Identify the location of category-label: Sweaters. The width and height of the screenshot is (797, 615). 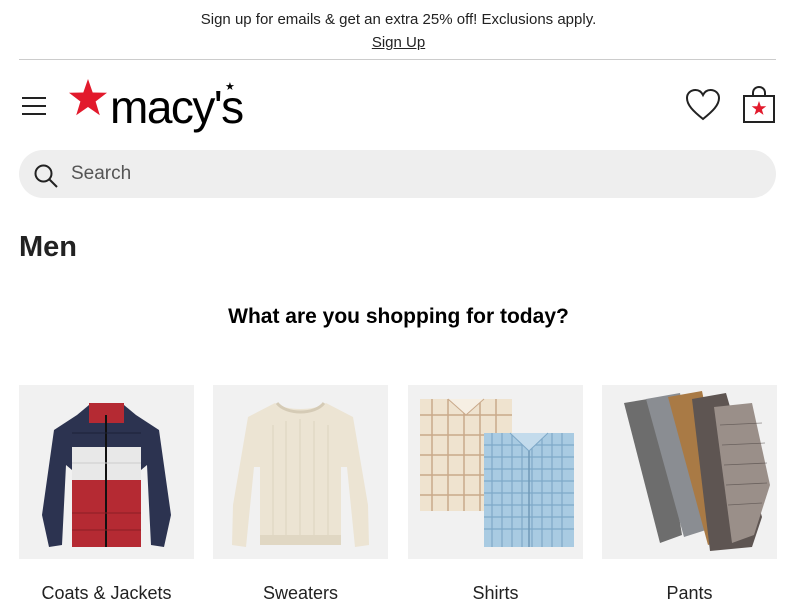
(300, 593).